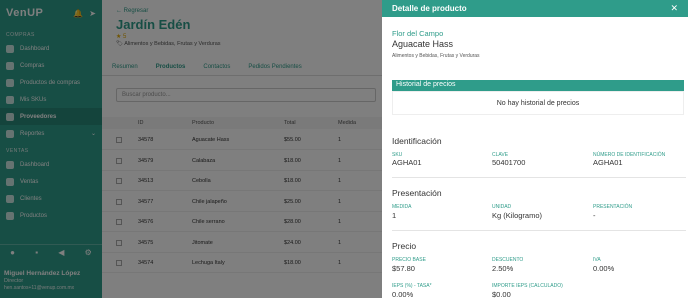 This screenshot has height=298, width=688. What do you see at coordinates (417, 193) in the screenshot?
I see `section-presentacion-title: Presentación` at bounding box center [417, 193].